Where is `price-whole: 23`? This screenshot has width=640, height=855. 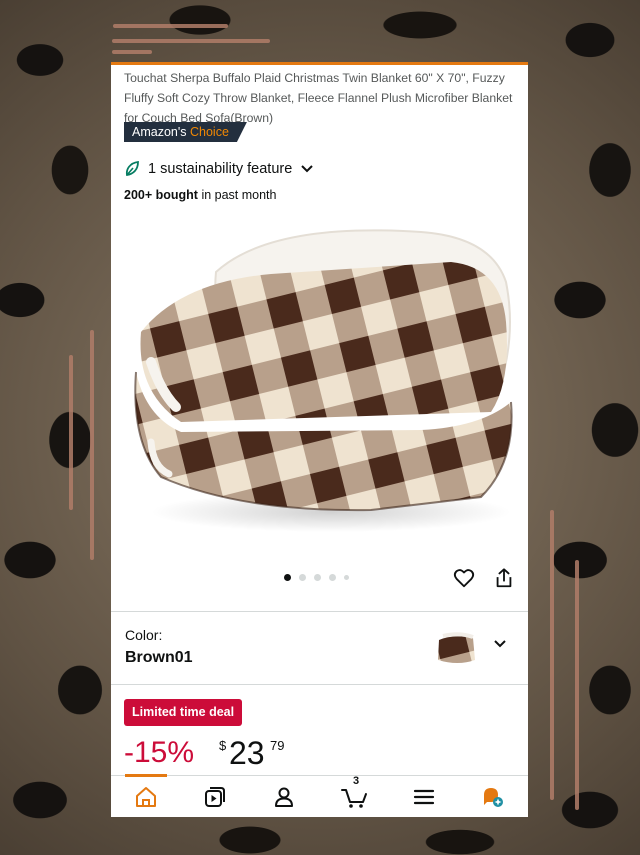 price-whole: 23 is located at coordinates (247, 753).